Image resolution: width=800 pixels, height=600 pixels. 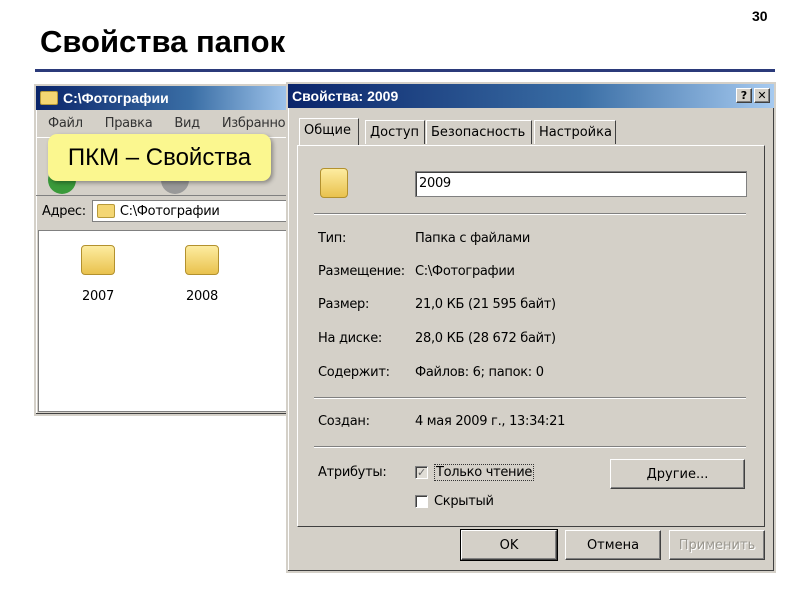 I want to click on dialog-titlebar: Свойства: 2009 ? ✕, so click(x=531, y=96).